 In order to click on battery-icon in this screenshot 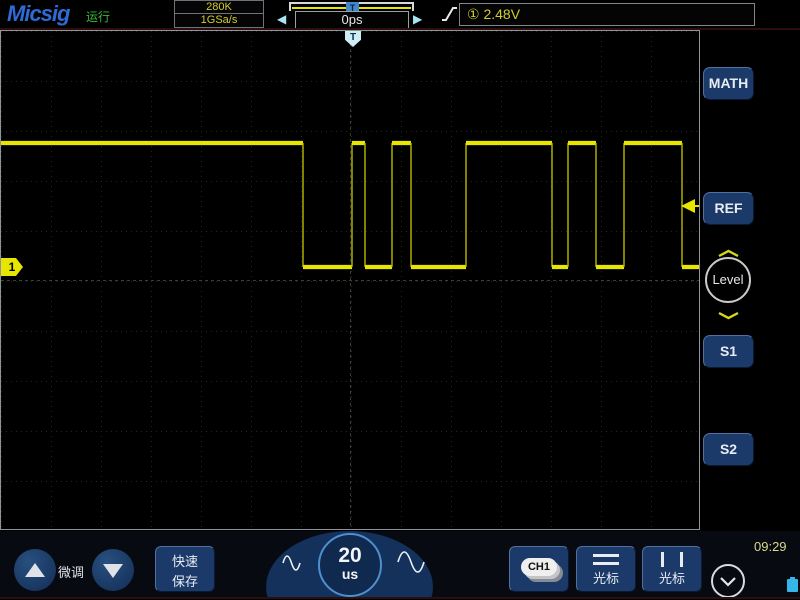, I will do `click(792, 584)`.